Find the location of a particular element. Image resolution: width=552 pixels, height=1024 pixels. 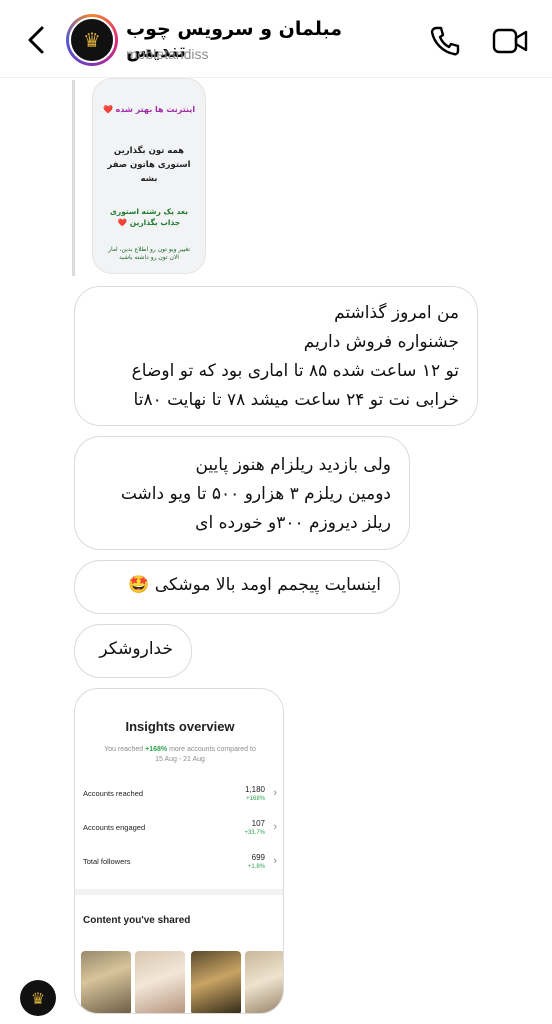

insights-row-followers: Total followers 699 +1.8% › is located at coordinates (181, 868).